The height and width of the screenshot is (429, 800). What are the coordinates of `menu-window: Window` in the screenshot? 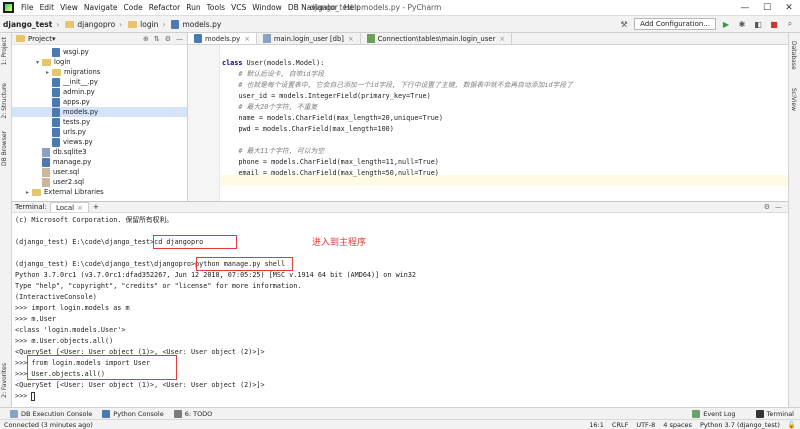 It's located at (267, 7).